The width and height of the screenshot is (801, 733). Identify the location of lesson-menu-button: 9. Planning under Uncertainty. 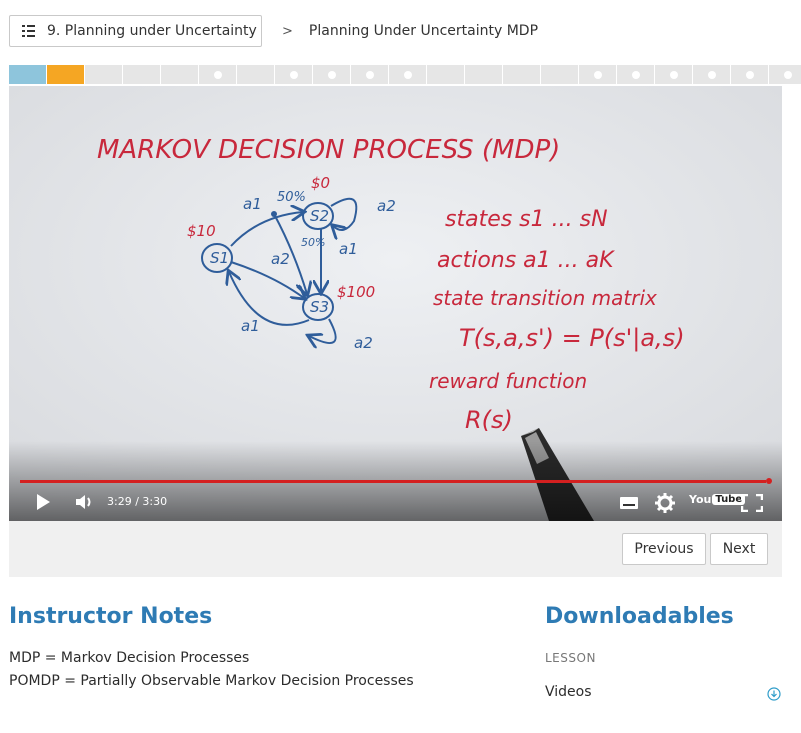
(135, 31).